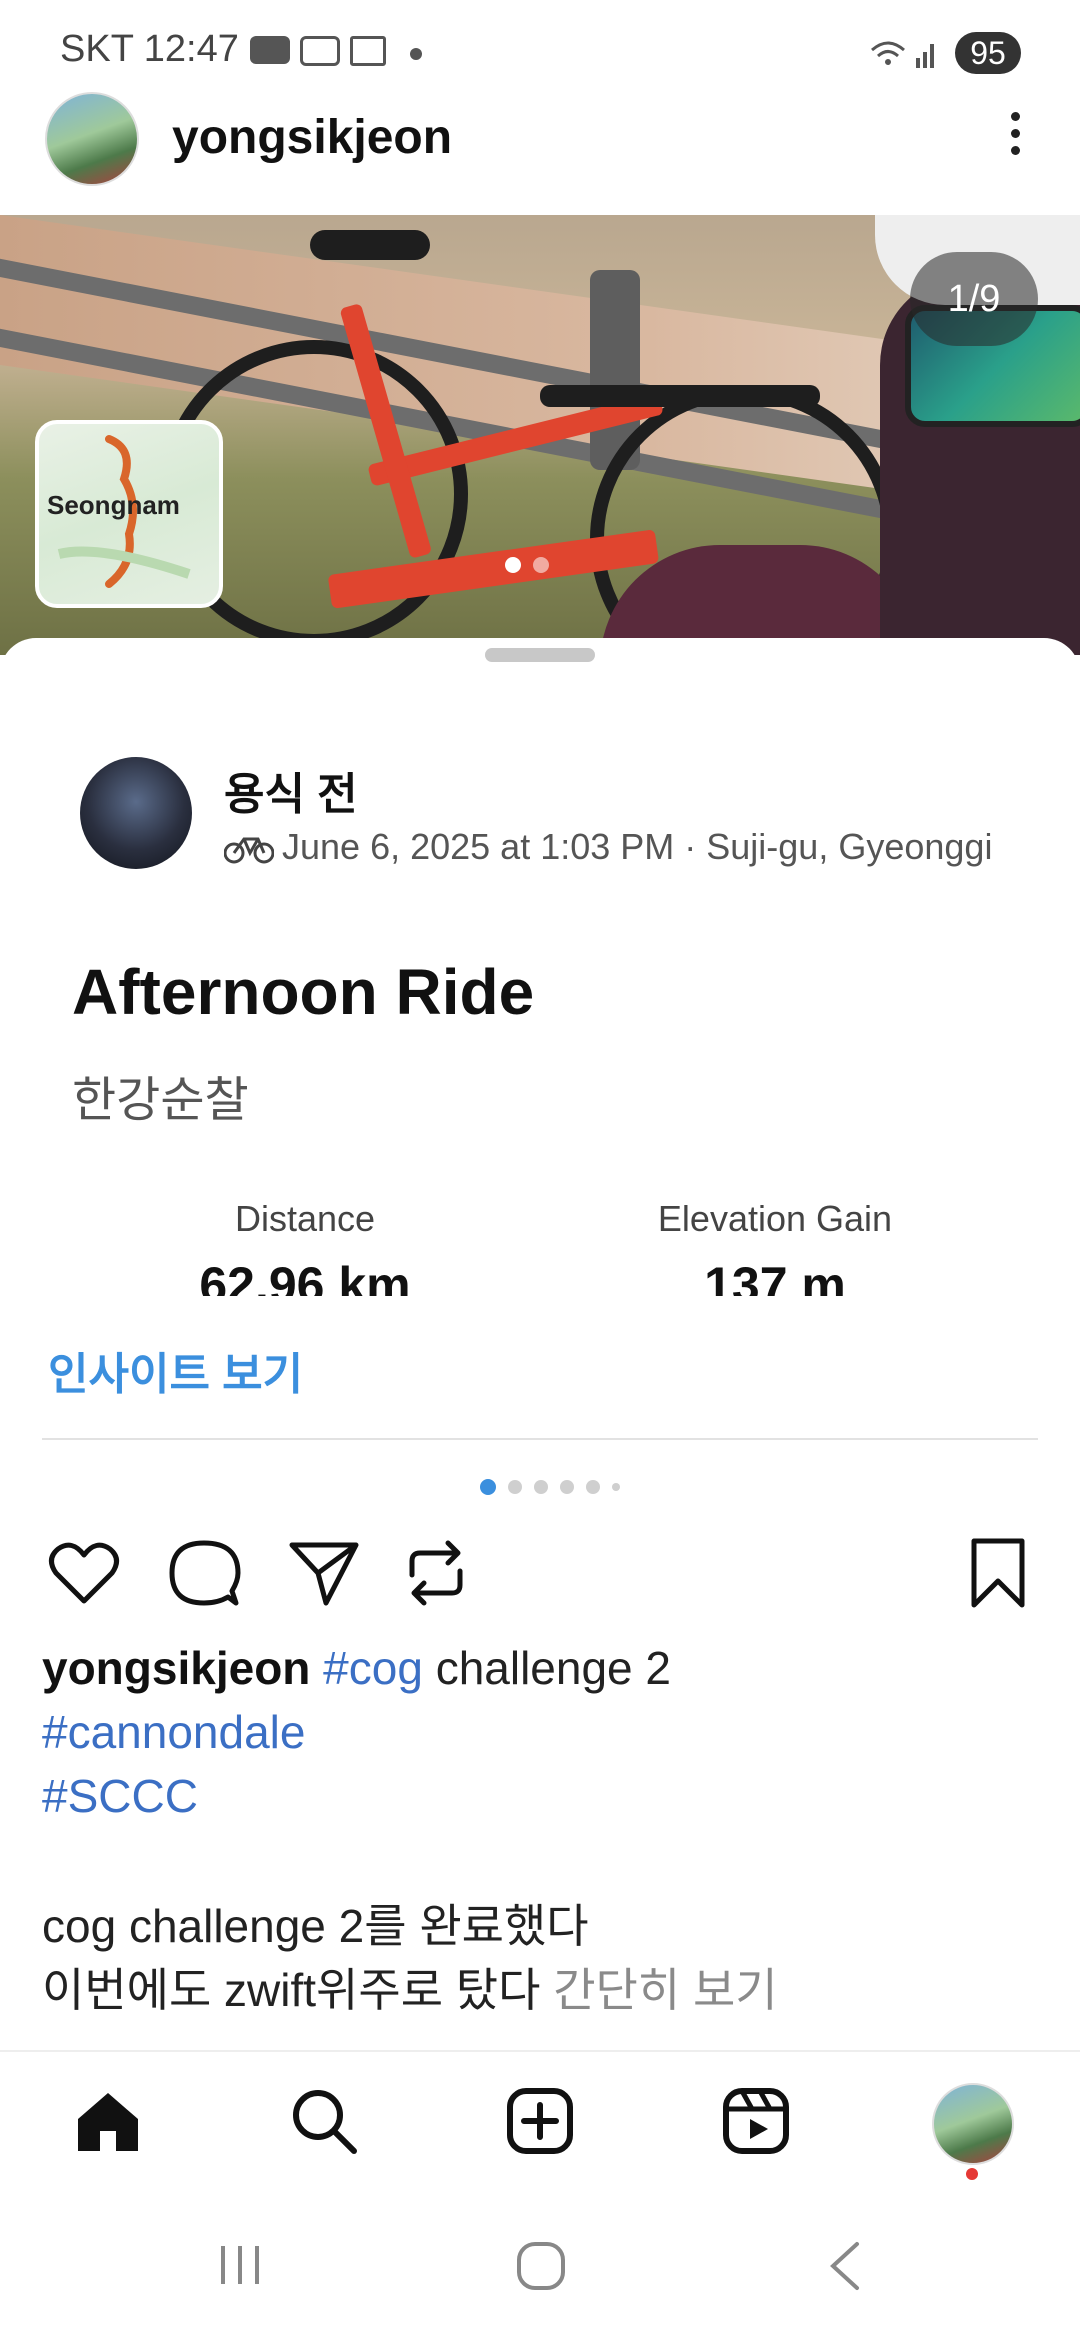 The height and width of the screenshot is (2340, 1080). I want to click on map-city-label: Seongnam, so click(113, 505).